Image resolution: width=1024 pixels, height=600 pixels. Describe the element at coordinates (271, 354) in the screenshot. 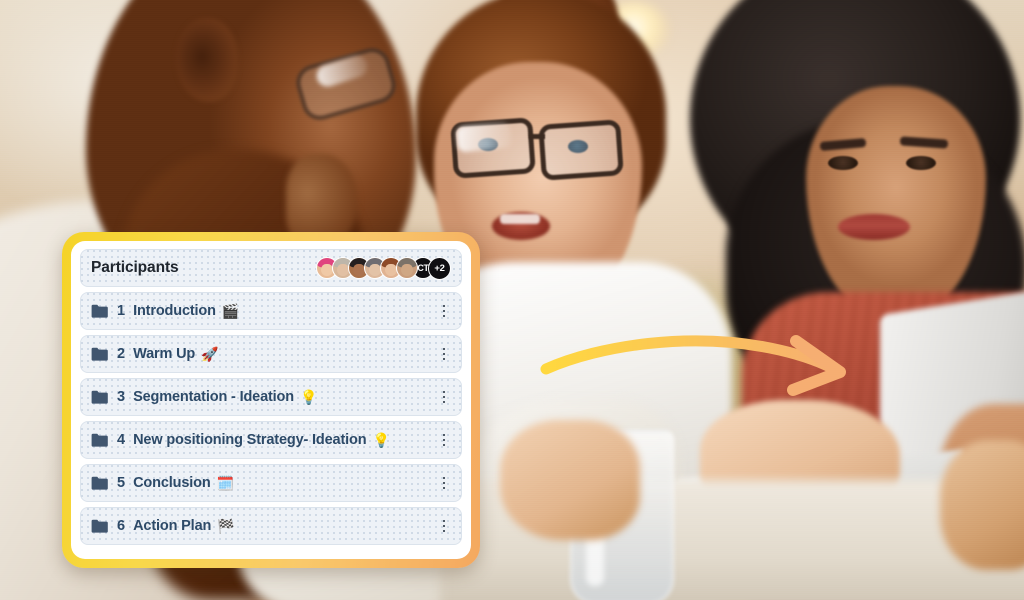

I see `list-item: 2 Warm Up 🚀` at that location.